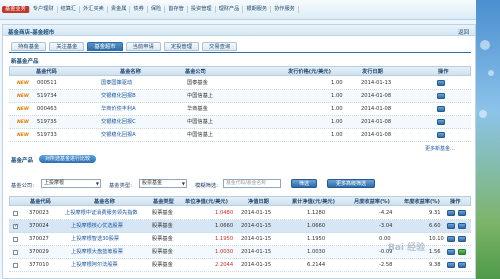  Describe the element at coordinates (176, 9) in the screenshot. I see `nav-item-deposit: 首存管` at that location.